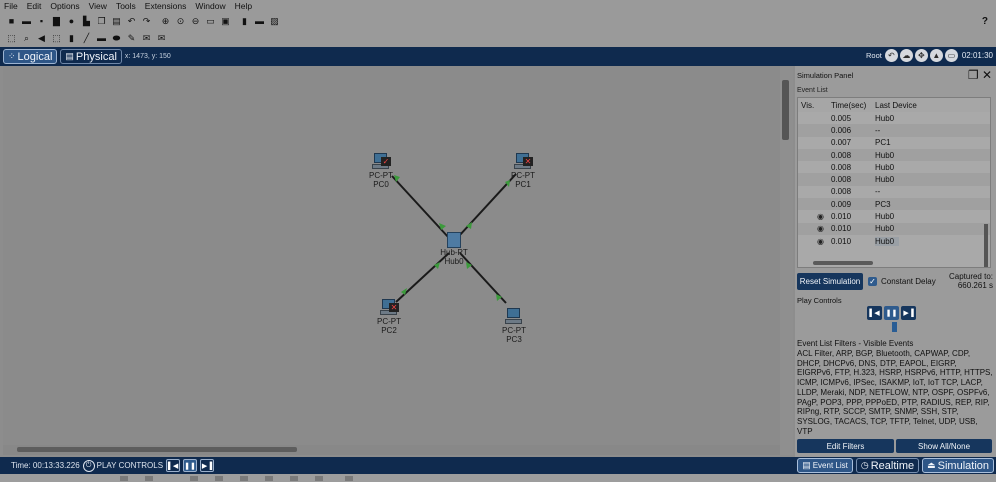 The image size is (996, 482). What do you see at coordinates (11, 39) in the screenshot?
I see `select-tool-icon: ⬚` at bounding box center [11, 39].